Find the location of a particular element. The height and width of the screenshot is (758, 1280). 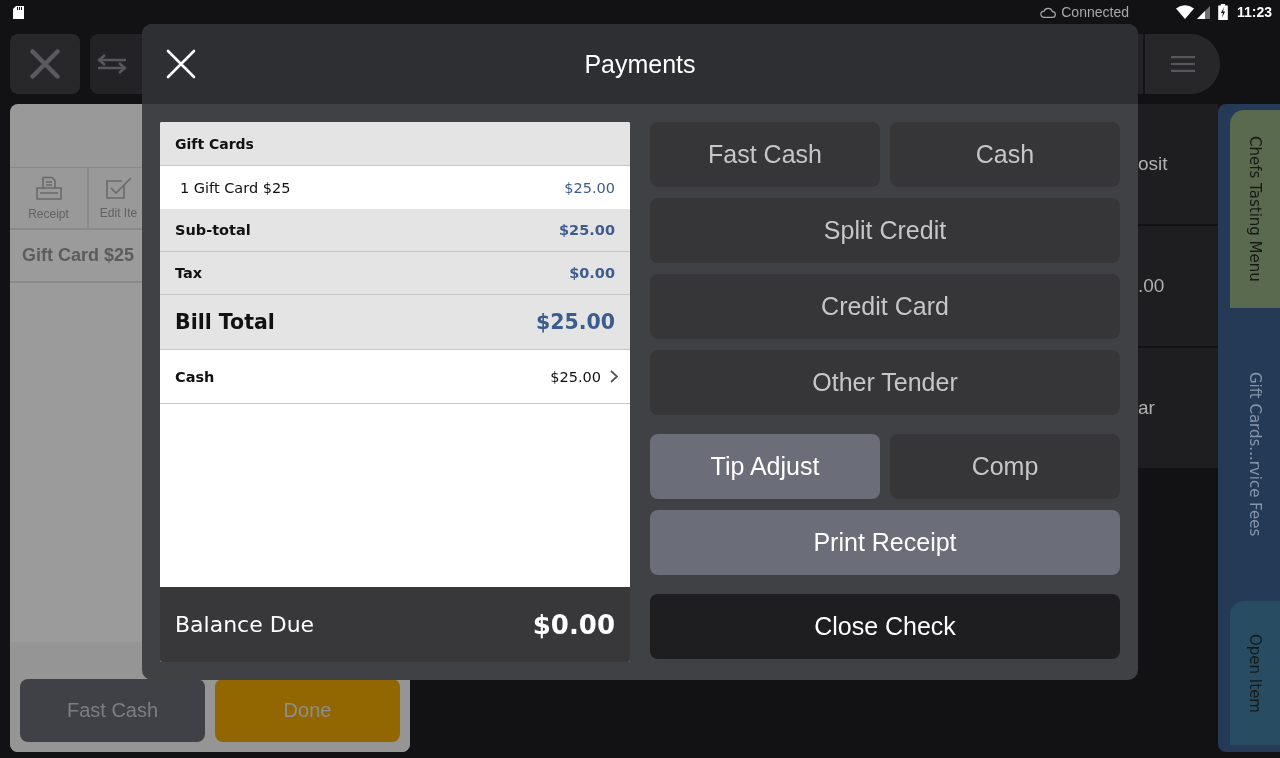

bill-total-amount: $25.00 is located at coordinates (575, 322).